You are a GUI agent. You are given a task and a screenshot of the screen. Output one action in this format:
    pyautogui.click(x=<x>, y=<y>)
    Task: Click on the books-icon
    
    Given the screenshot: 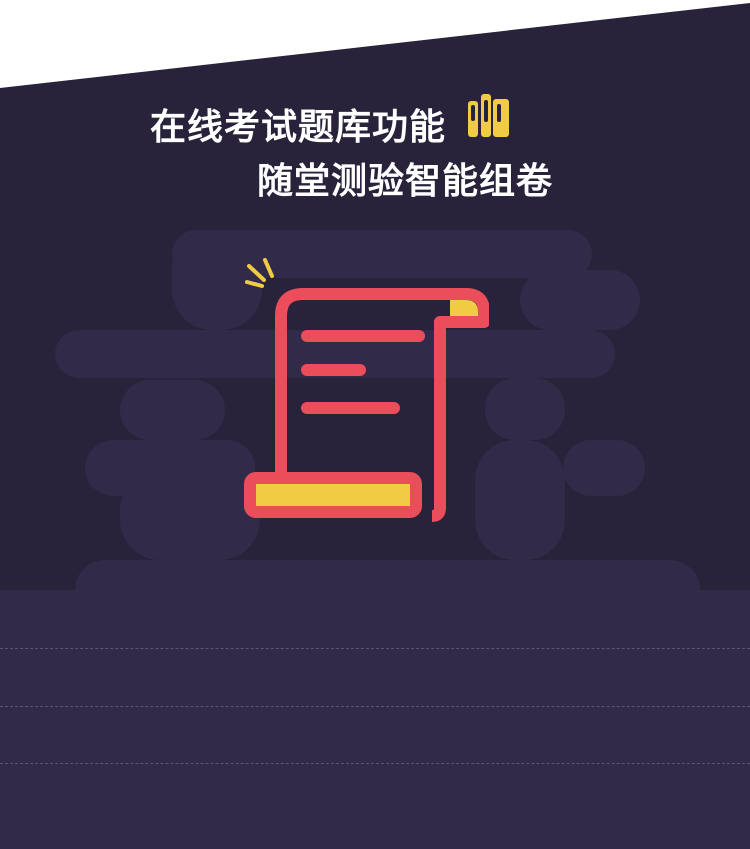 What is the action you would take?
    pyautogui.click(x=488, y=115)
    